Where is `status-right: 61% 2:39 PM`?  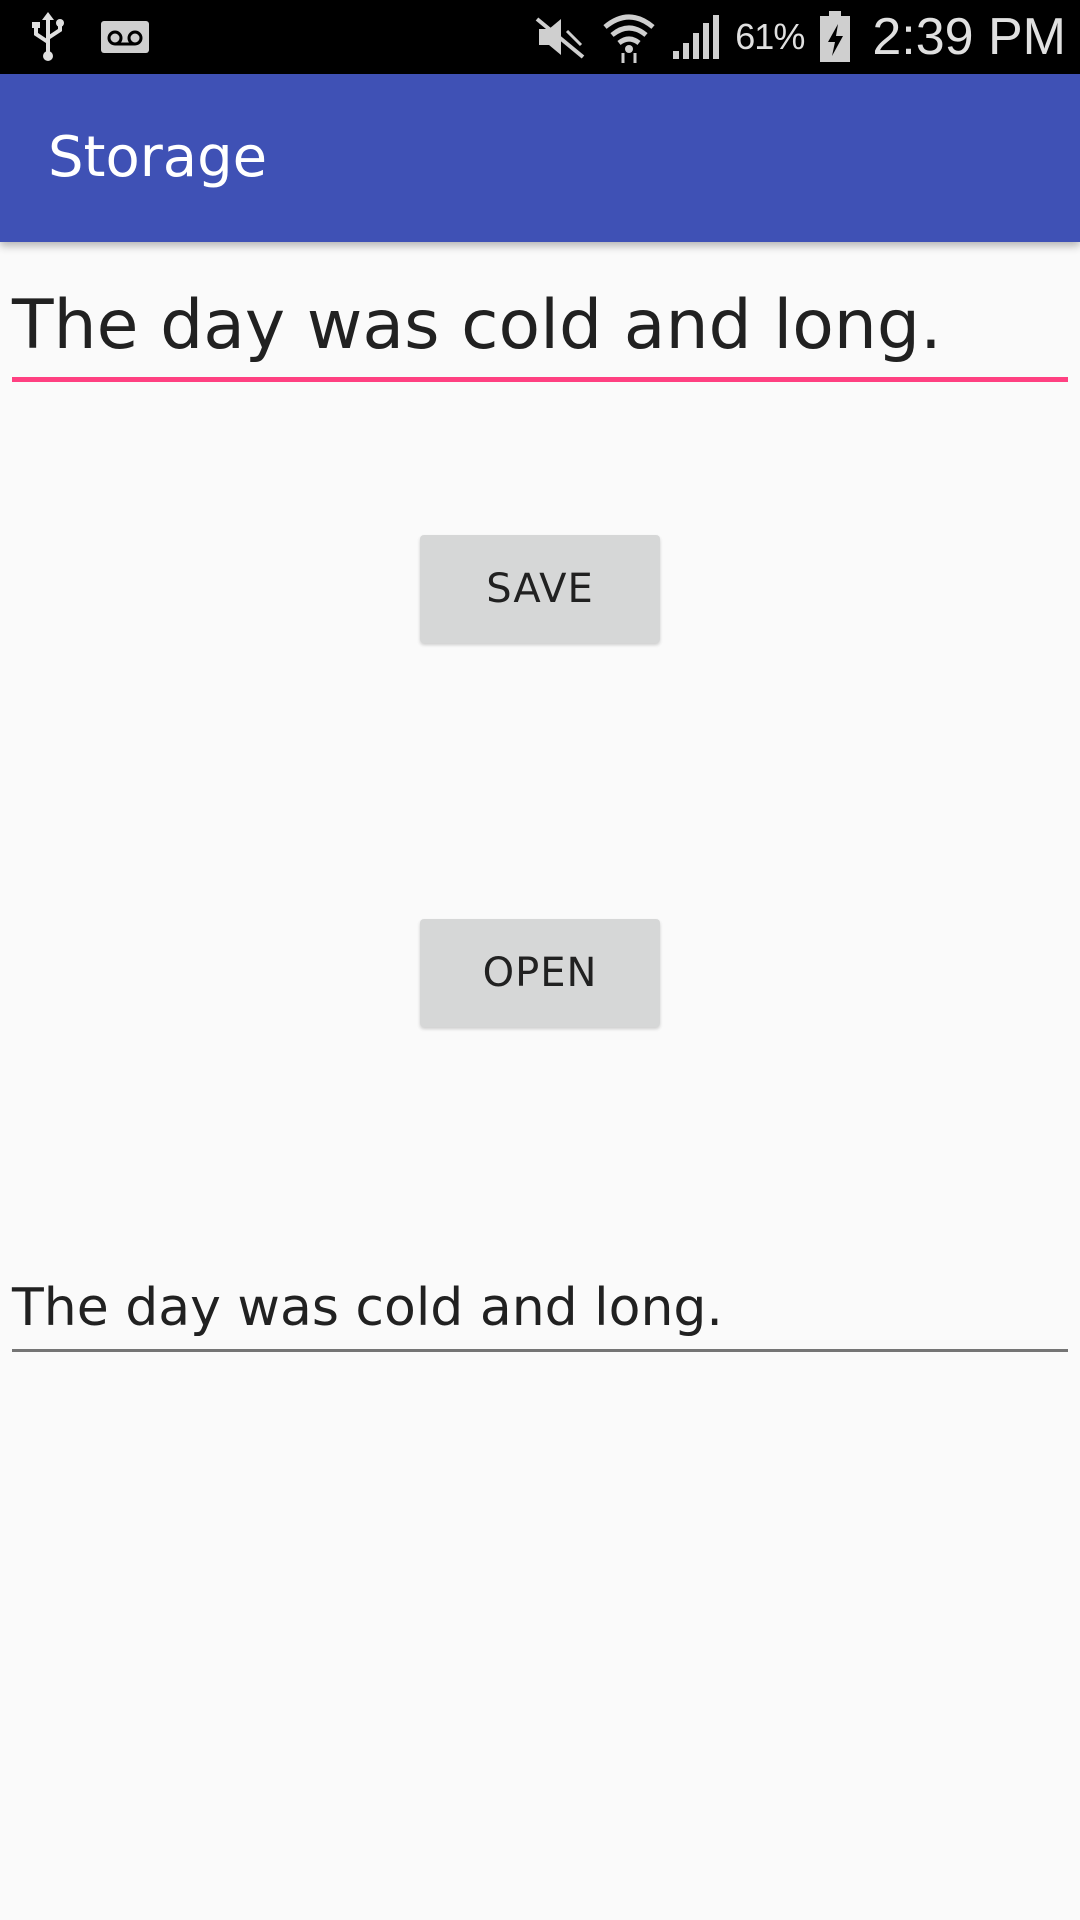 status-right: 61% 2:39 PM is located at coordinates (799, 37).